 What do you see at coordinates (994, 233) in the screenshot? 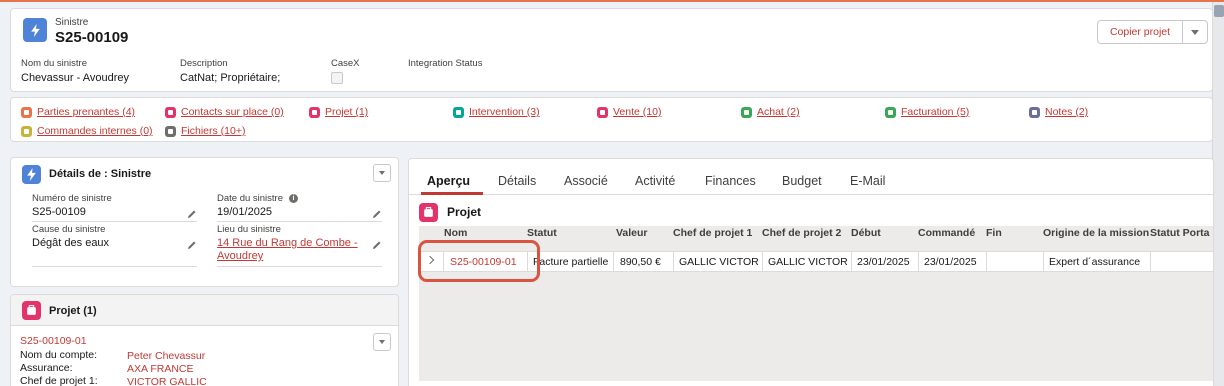
I see `column-header-fin: Fin` at bounding box center [994, 233].